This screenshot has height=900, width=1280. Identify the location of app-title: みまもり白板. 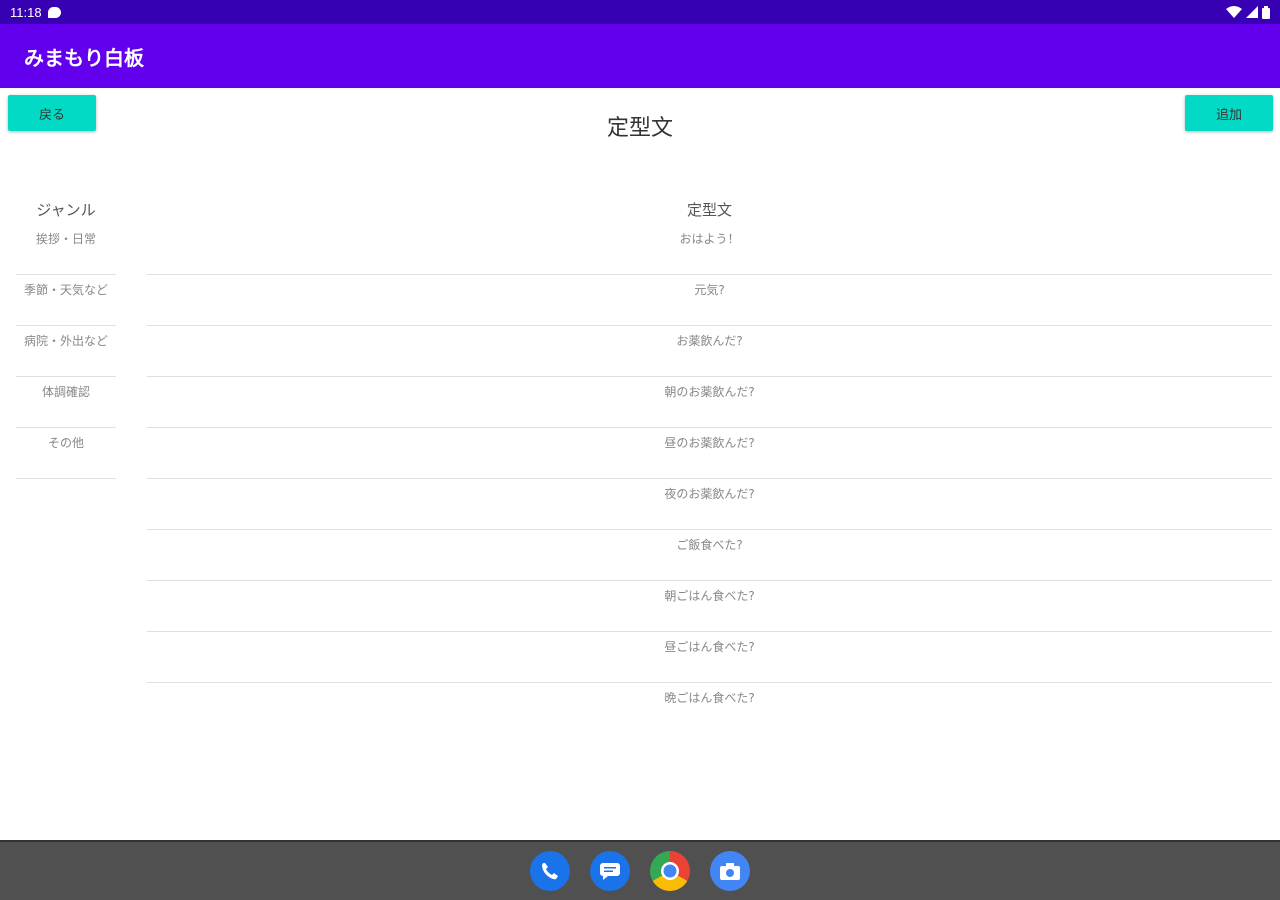
(84, 57).